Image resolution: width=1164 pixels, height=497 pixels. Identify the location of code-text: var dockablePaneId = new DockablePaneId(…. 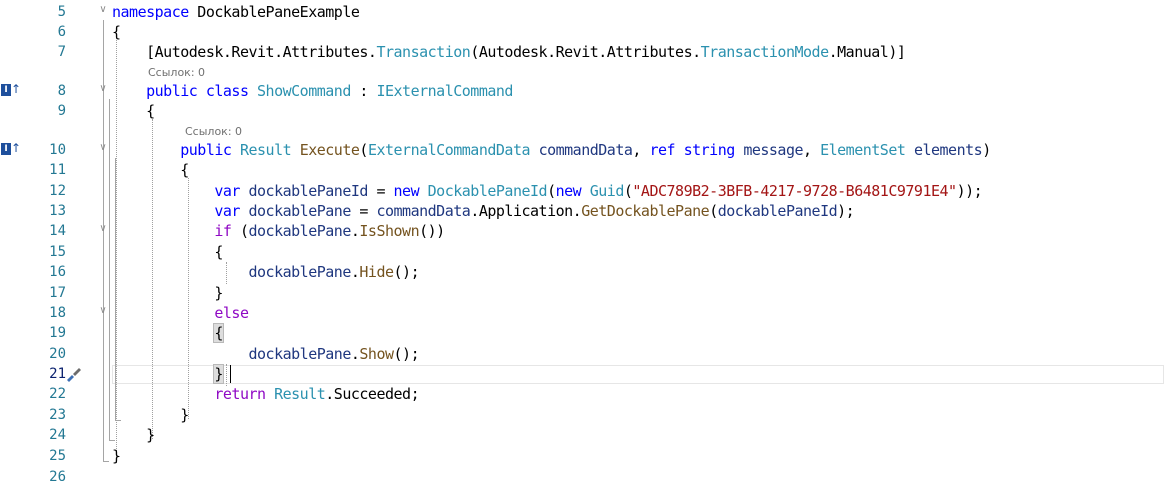
(547, 191).